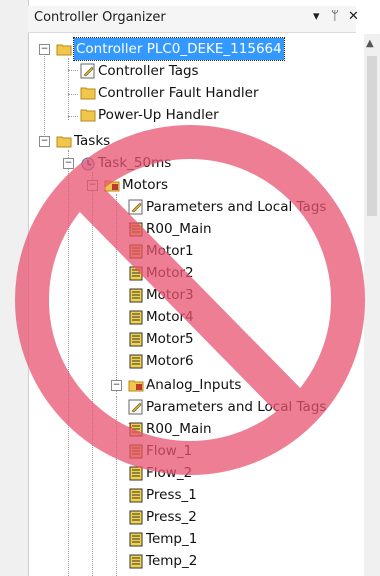 This screenshot has height=576, width=380. I want to click on tree-item-label: Flow_1, so click(169, 451).